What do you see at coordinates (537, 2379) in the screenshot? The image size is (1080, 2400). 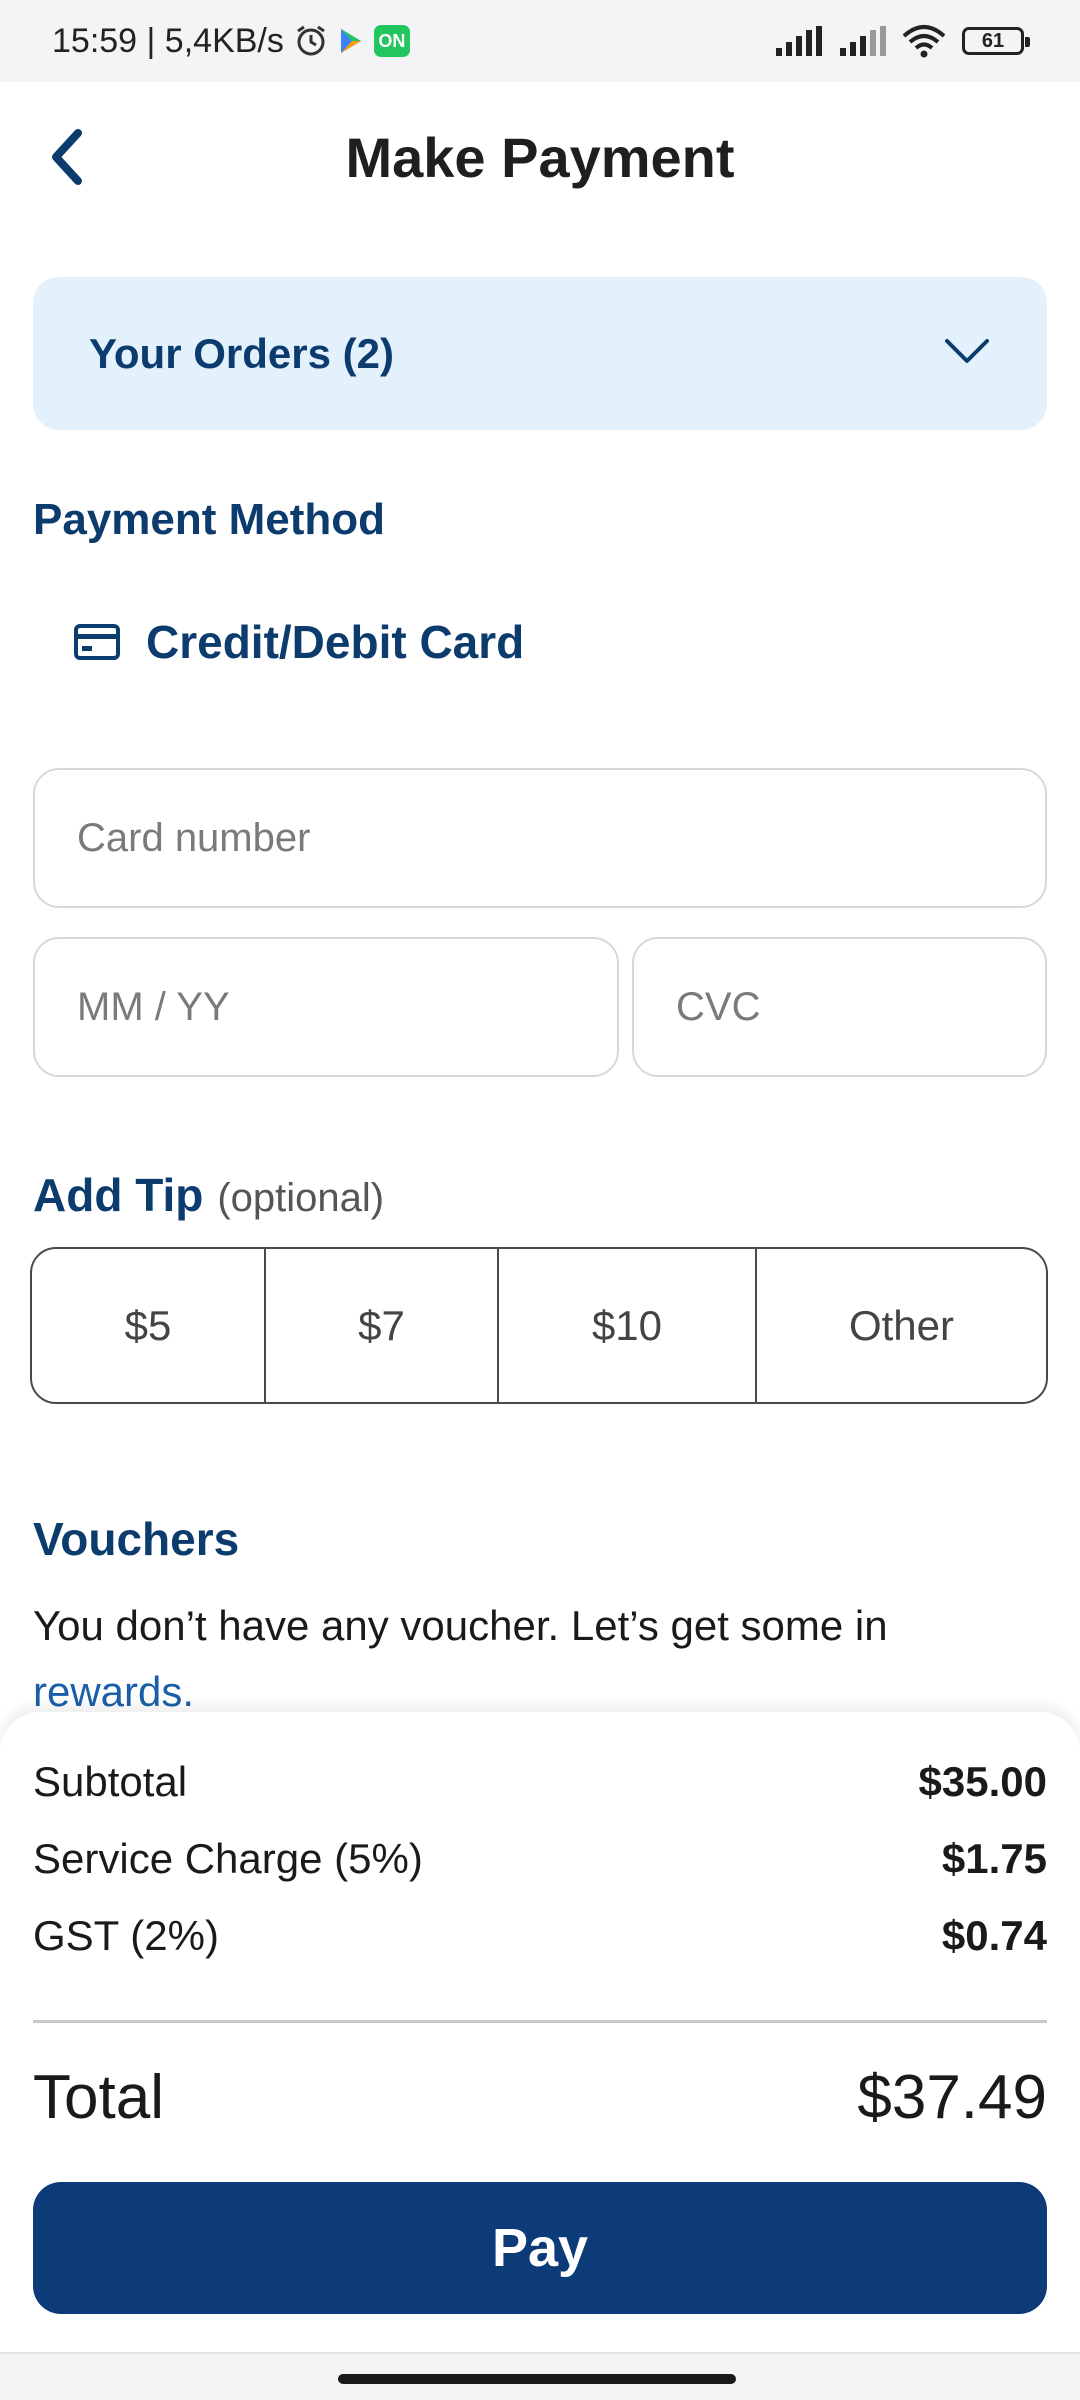 I see `home-indicator` at bounding box center [537, 2379].